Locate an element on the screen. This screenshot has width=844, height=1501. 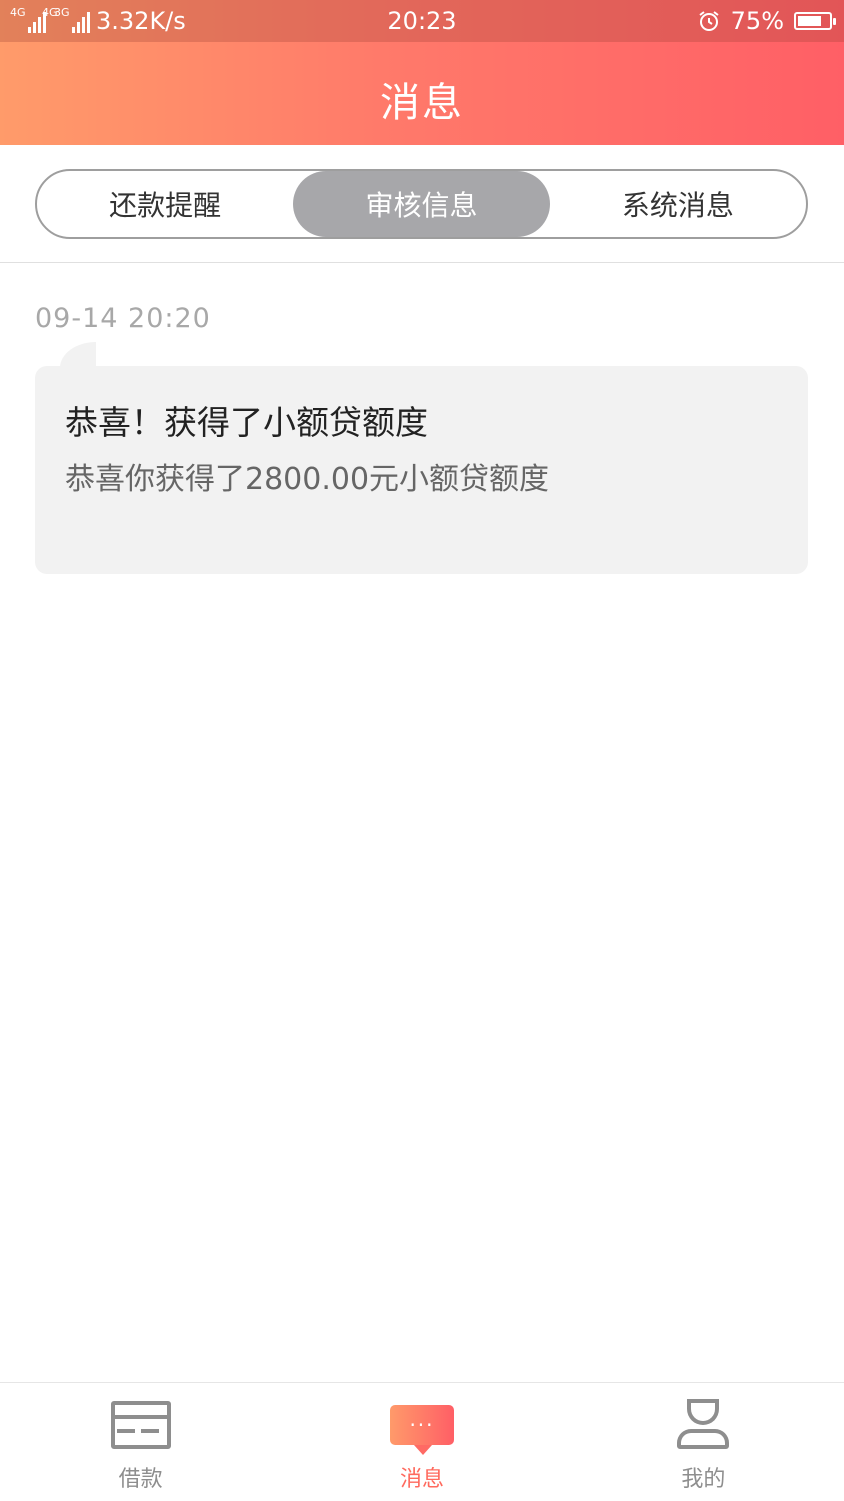
message-timestamp: 09-14 20:20 is located at coordinates (123, 318).